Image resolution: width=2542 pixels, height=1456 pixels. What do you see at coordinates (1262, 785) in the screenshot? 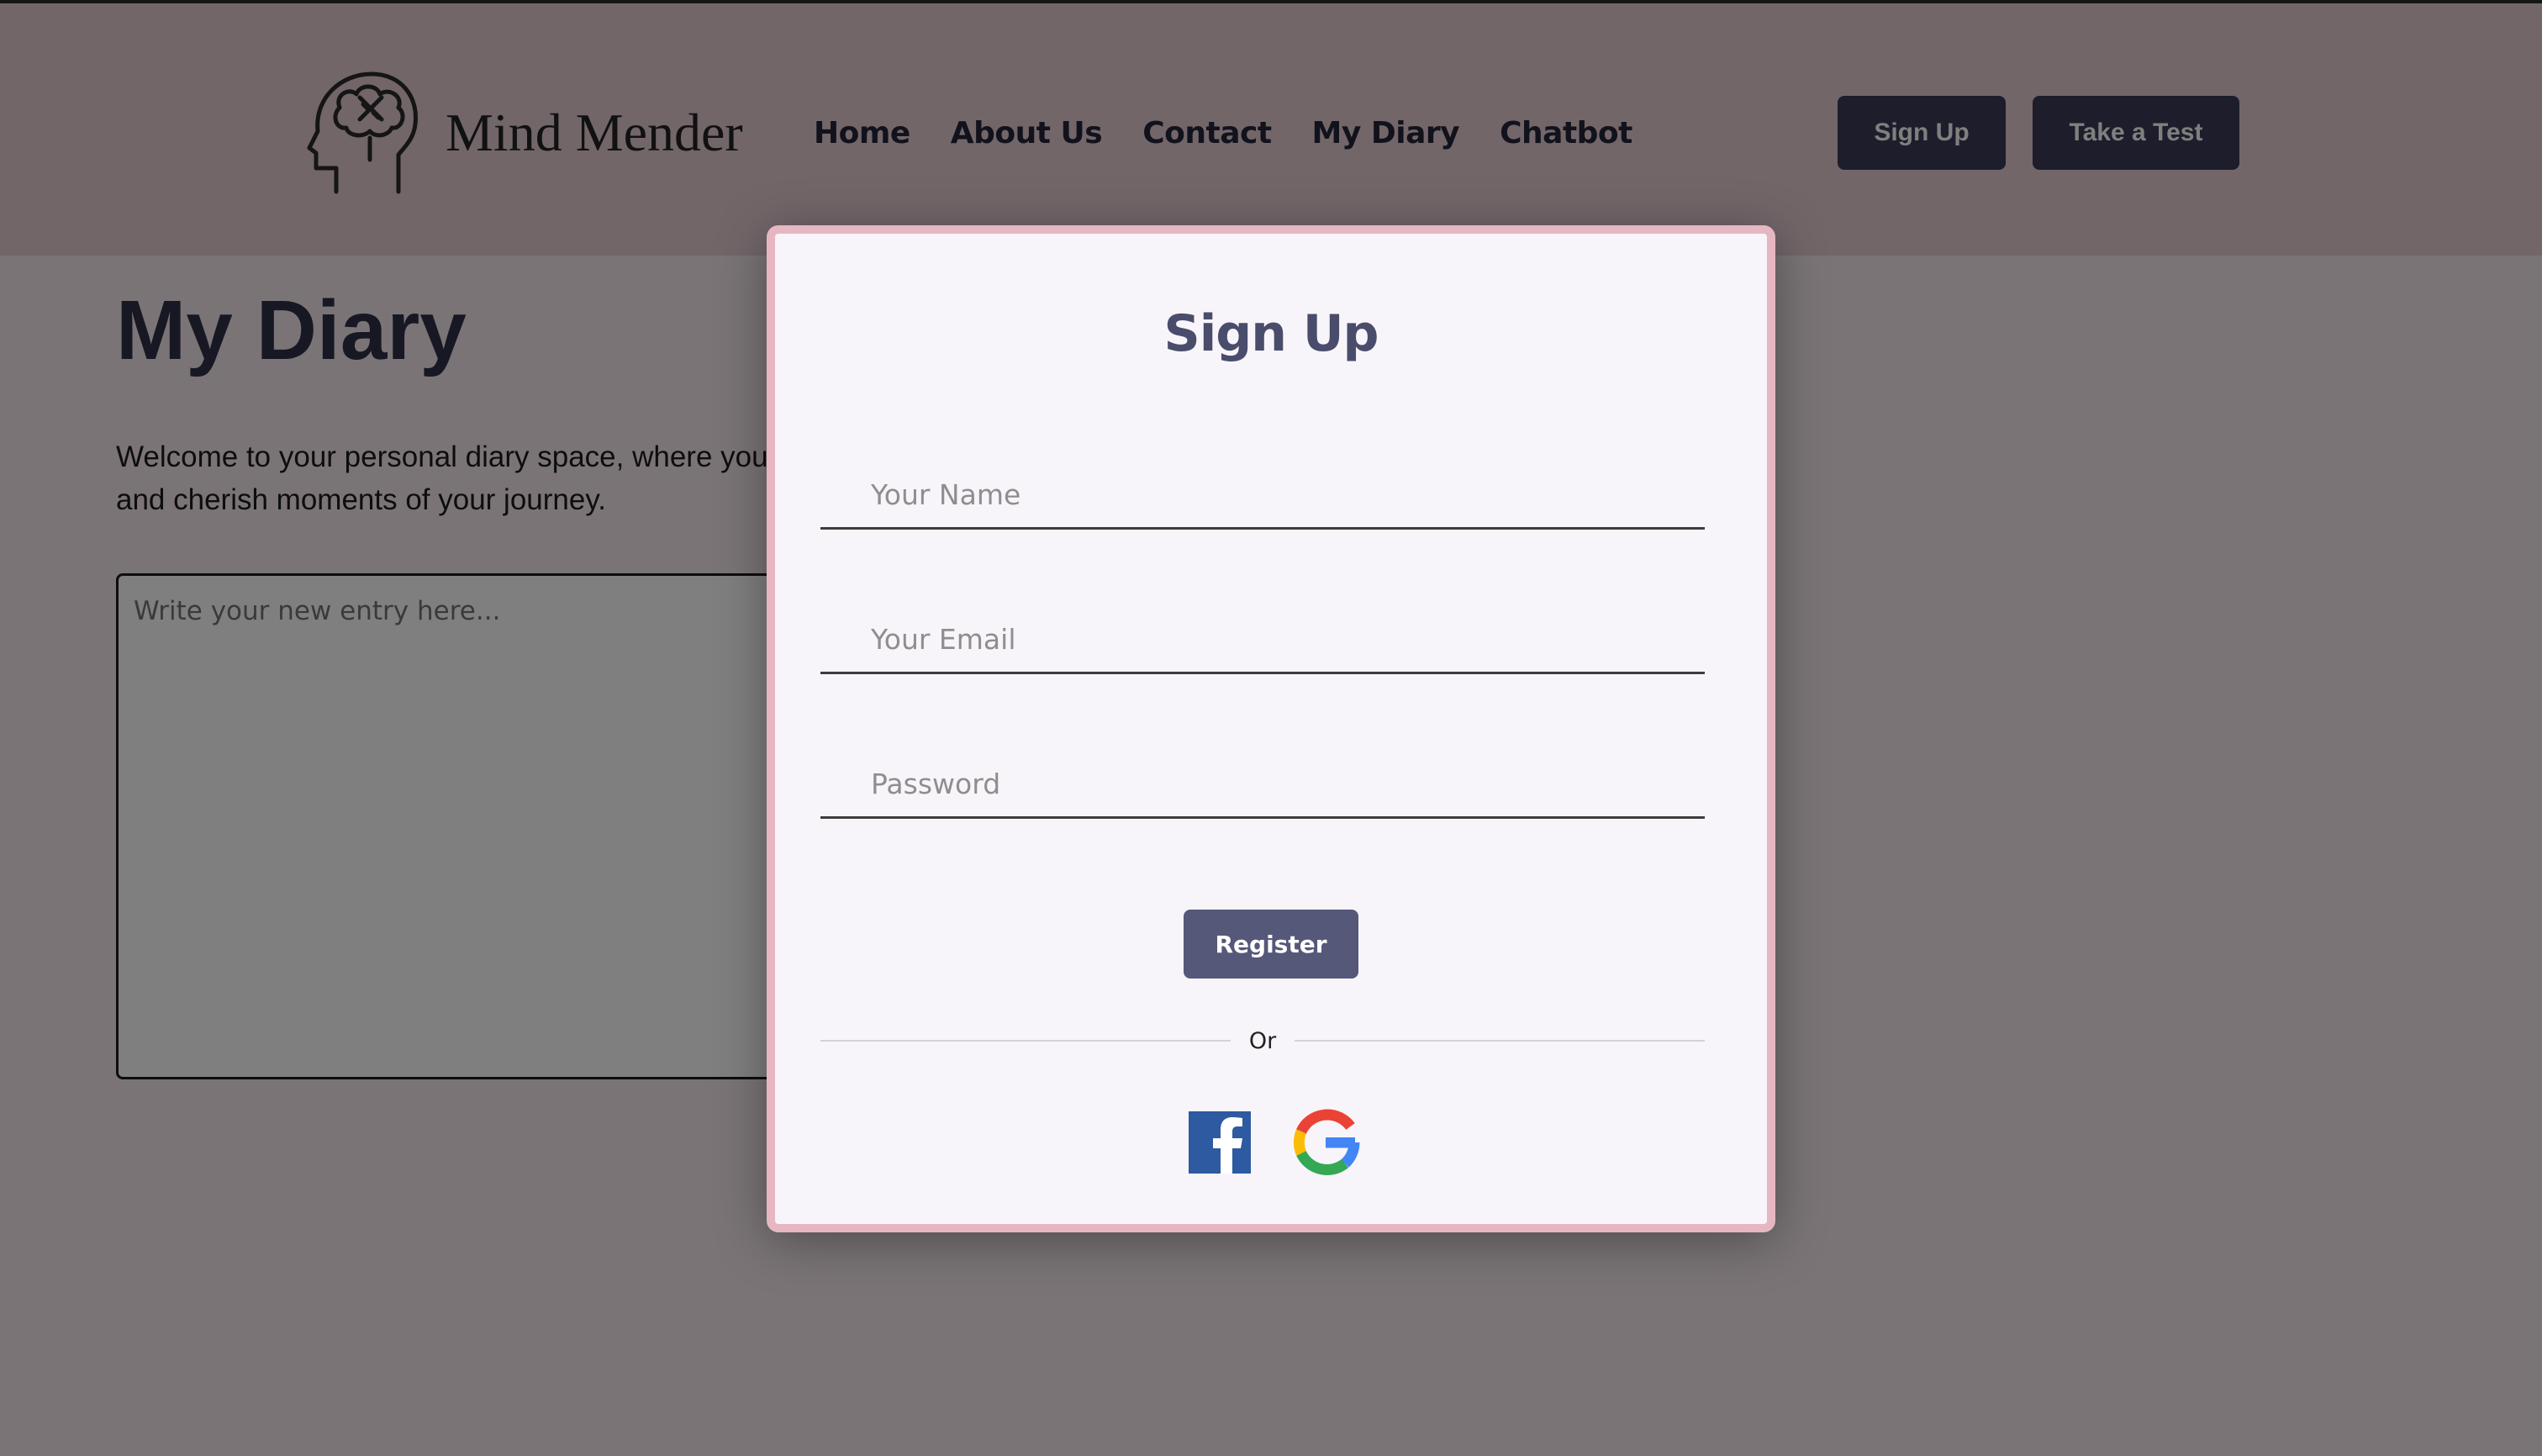
I see `password-field` at bounding box center [1262, 785].